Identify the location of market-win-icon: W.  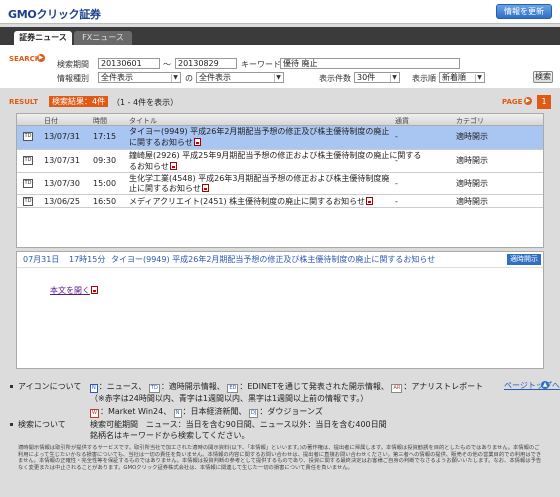
(94, 413).